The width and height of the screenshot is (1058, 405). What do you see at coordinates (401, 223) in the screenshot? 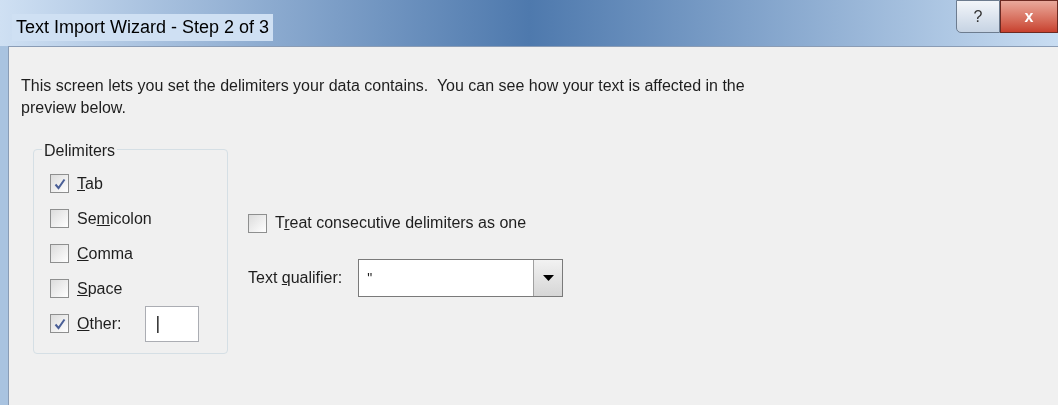
I see `checkbox-label: Treat consecutive delimiters as one` at bounding box center [401, 223].